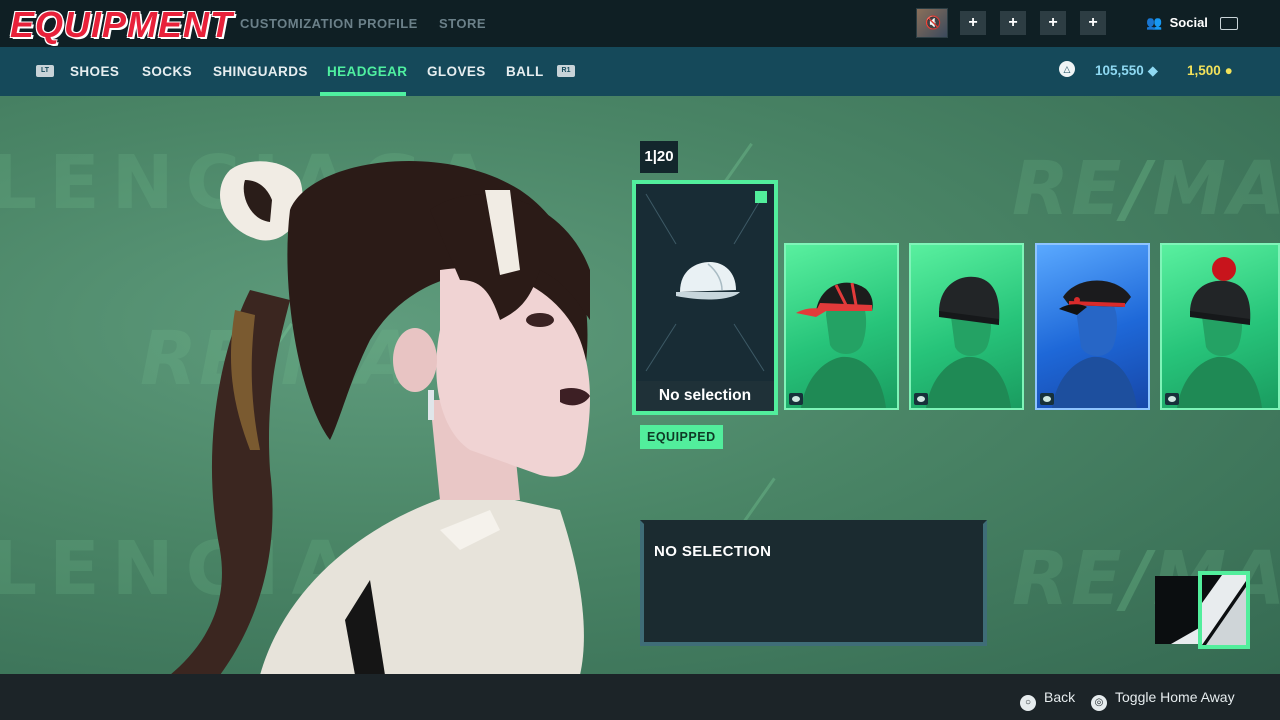  Describe the element at coordinates (456, 71) in the screenshot. I see `category-gloves: GLOVES` at that location.